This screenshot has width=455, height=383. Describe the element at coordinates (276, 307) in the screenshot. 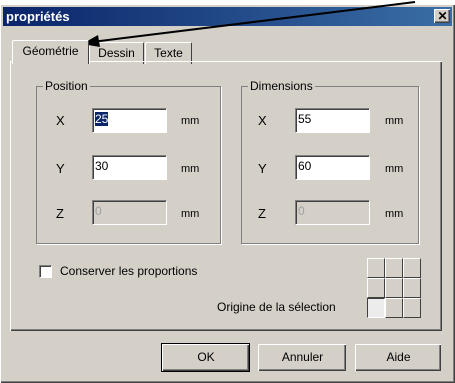

I see `origin-label: Origine de la sélection` at that location.